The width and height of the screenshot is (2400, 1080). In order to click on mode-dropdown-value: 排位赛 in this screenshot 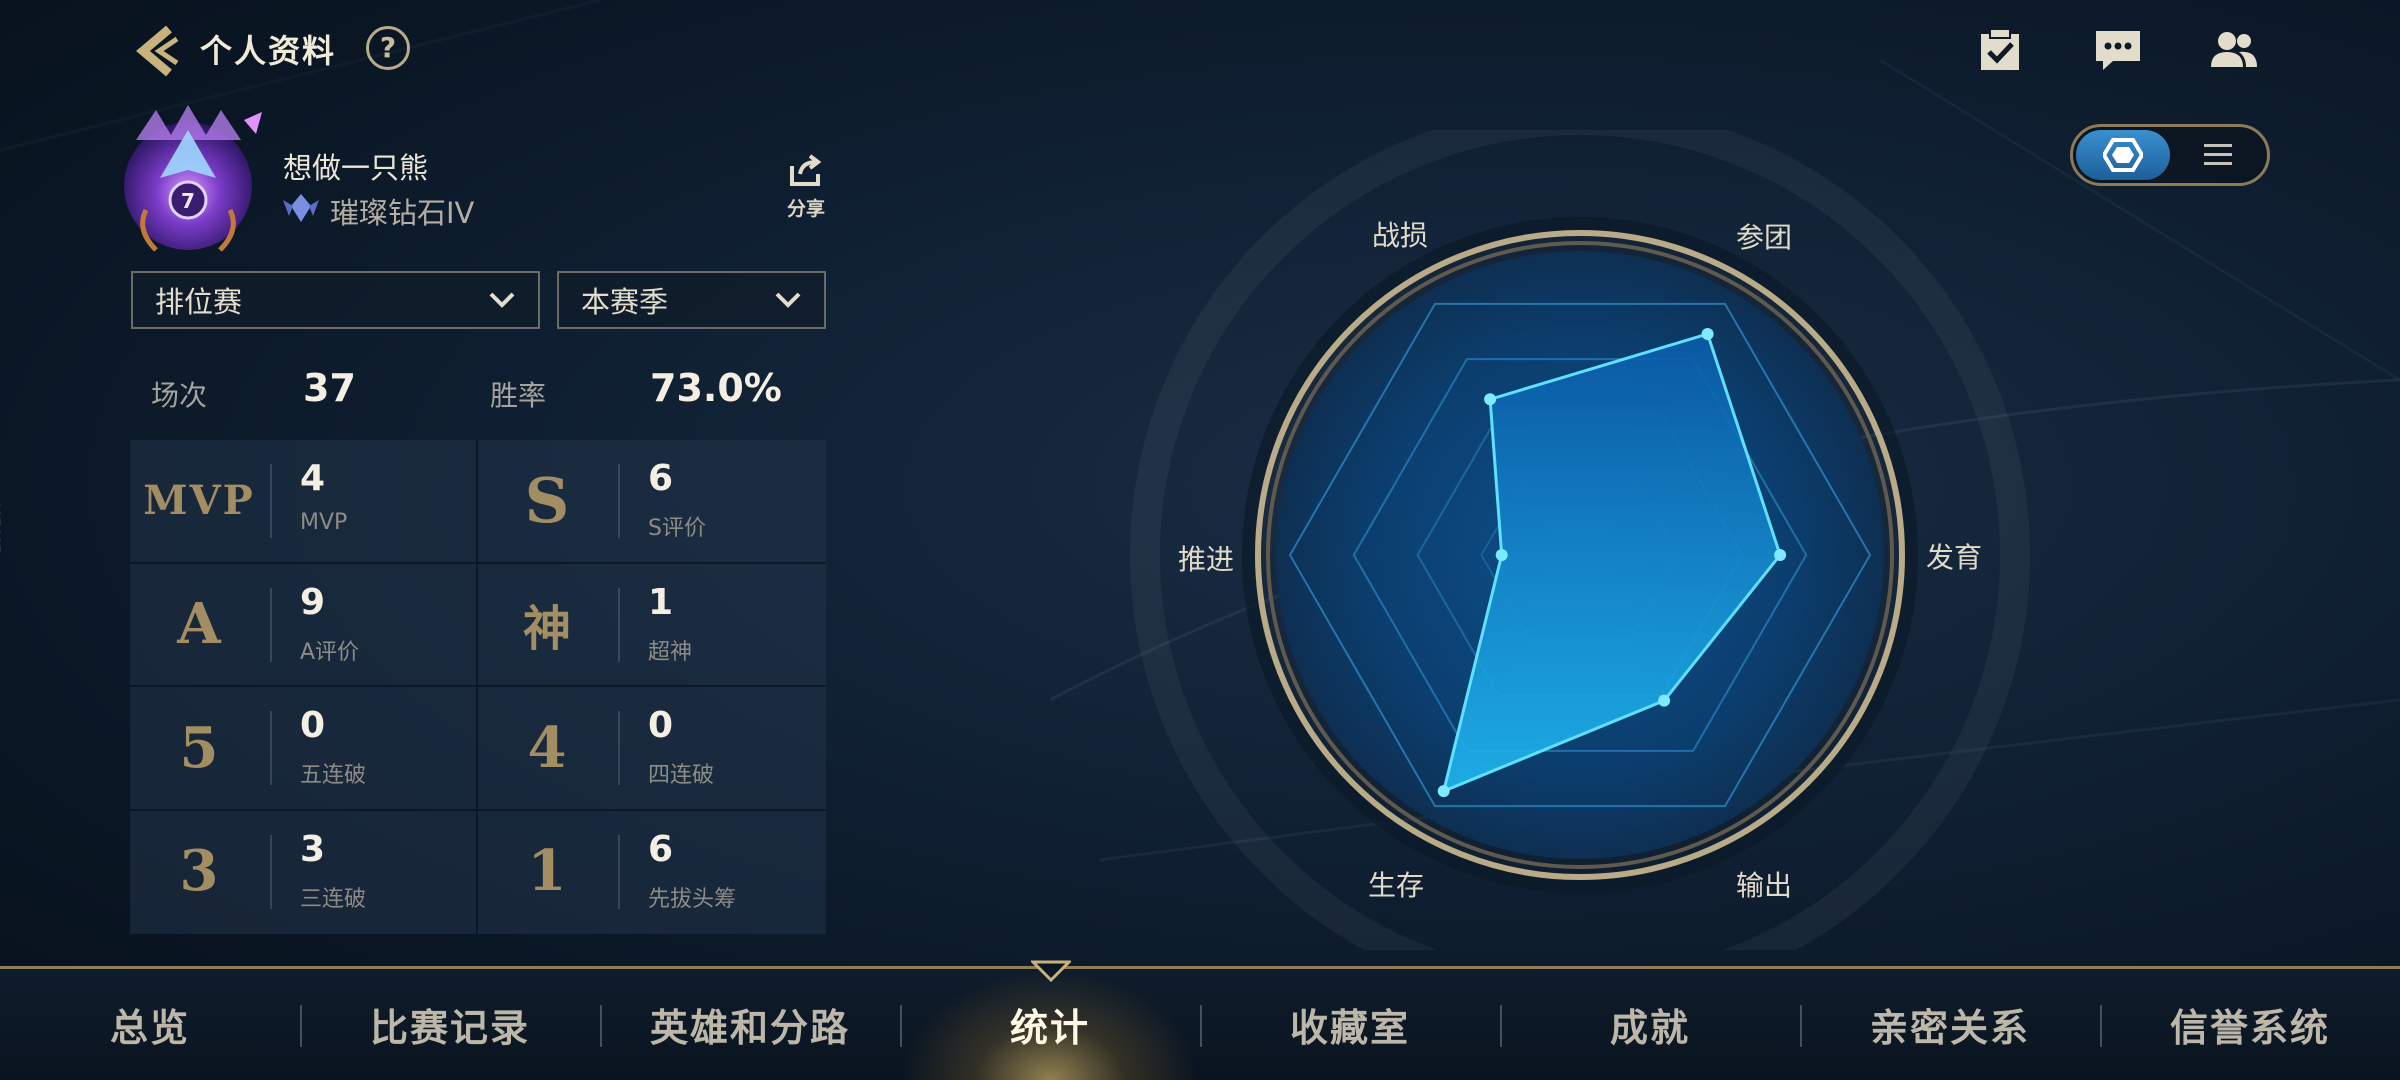, I will do `click(199, 302)`.